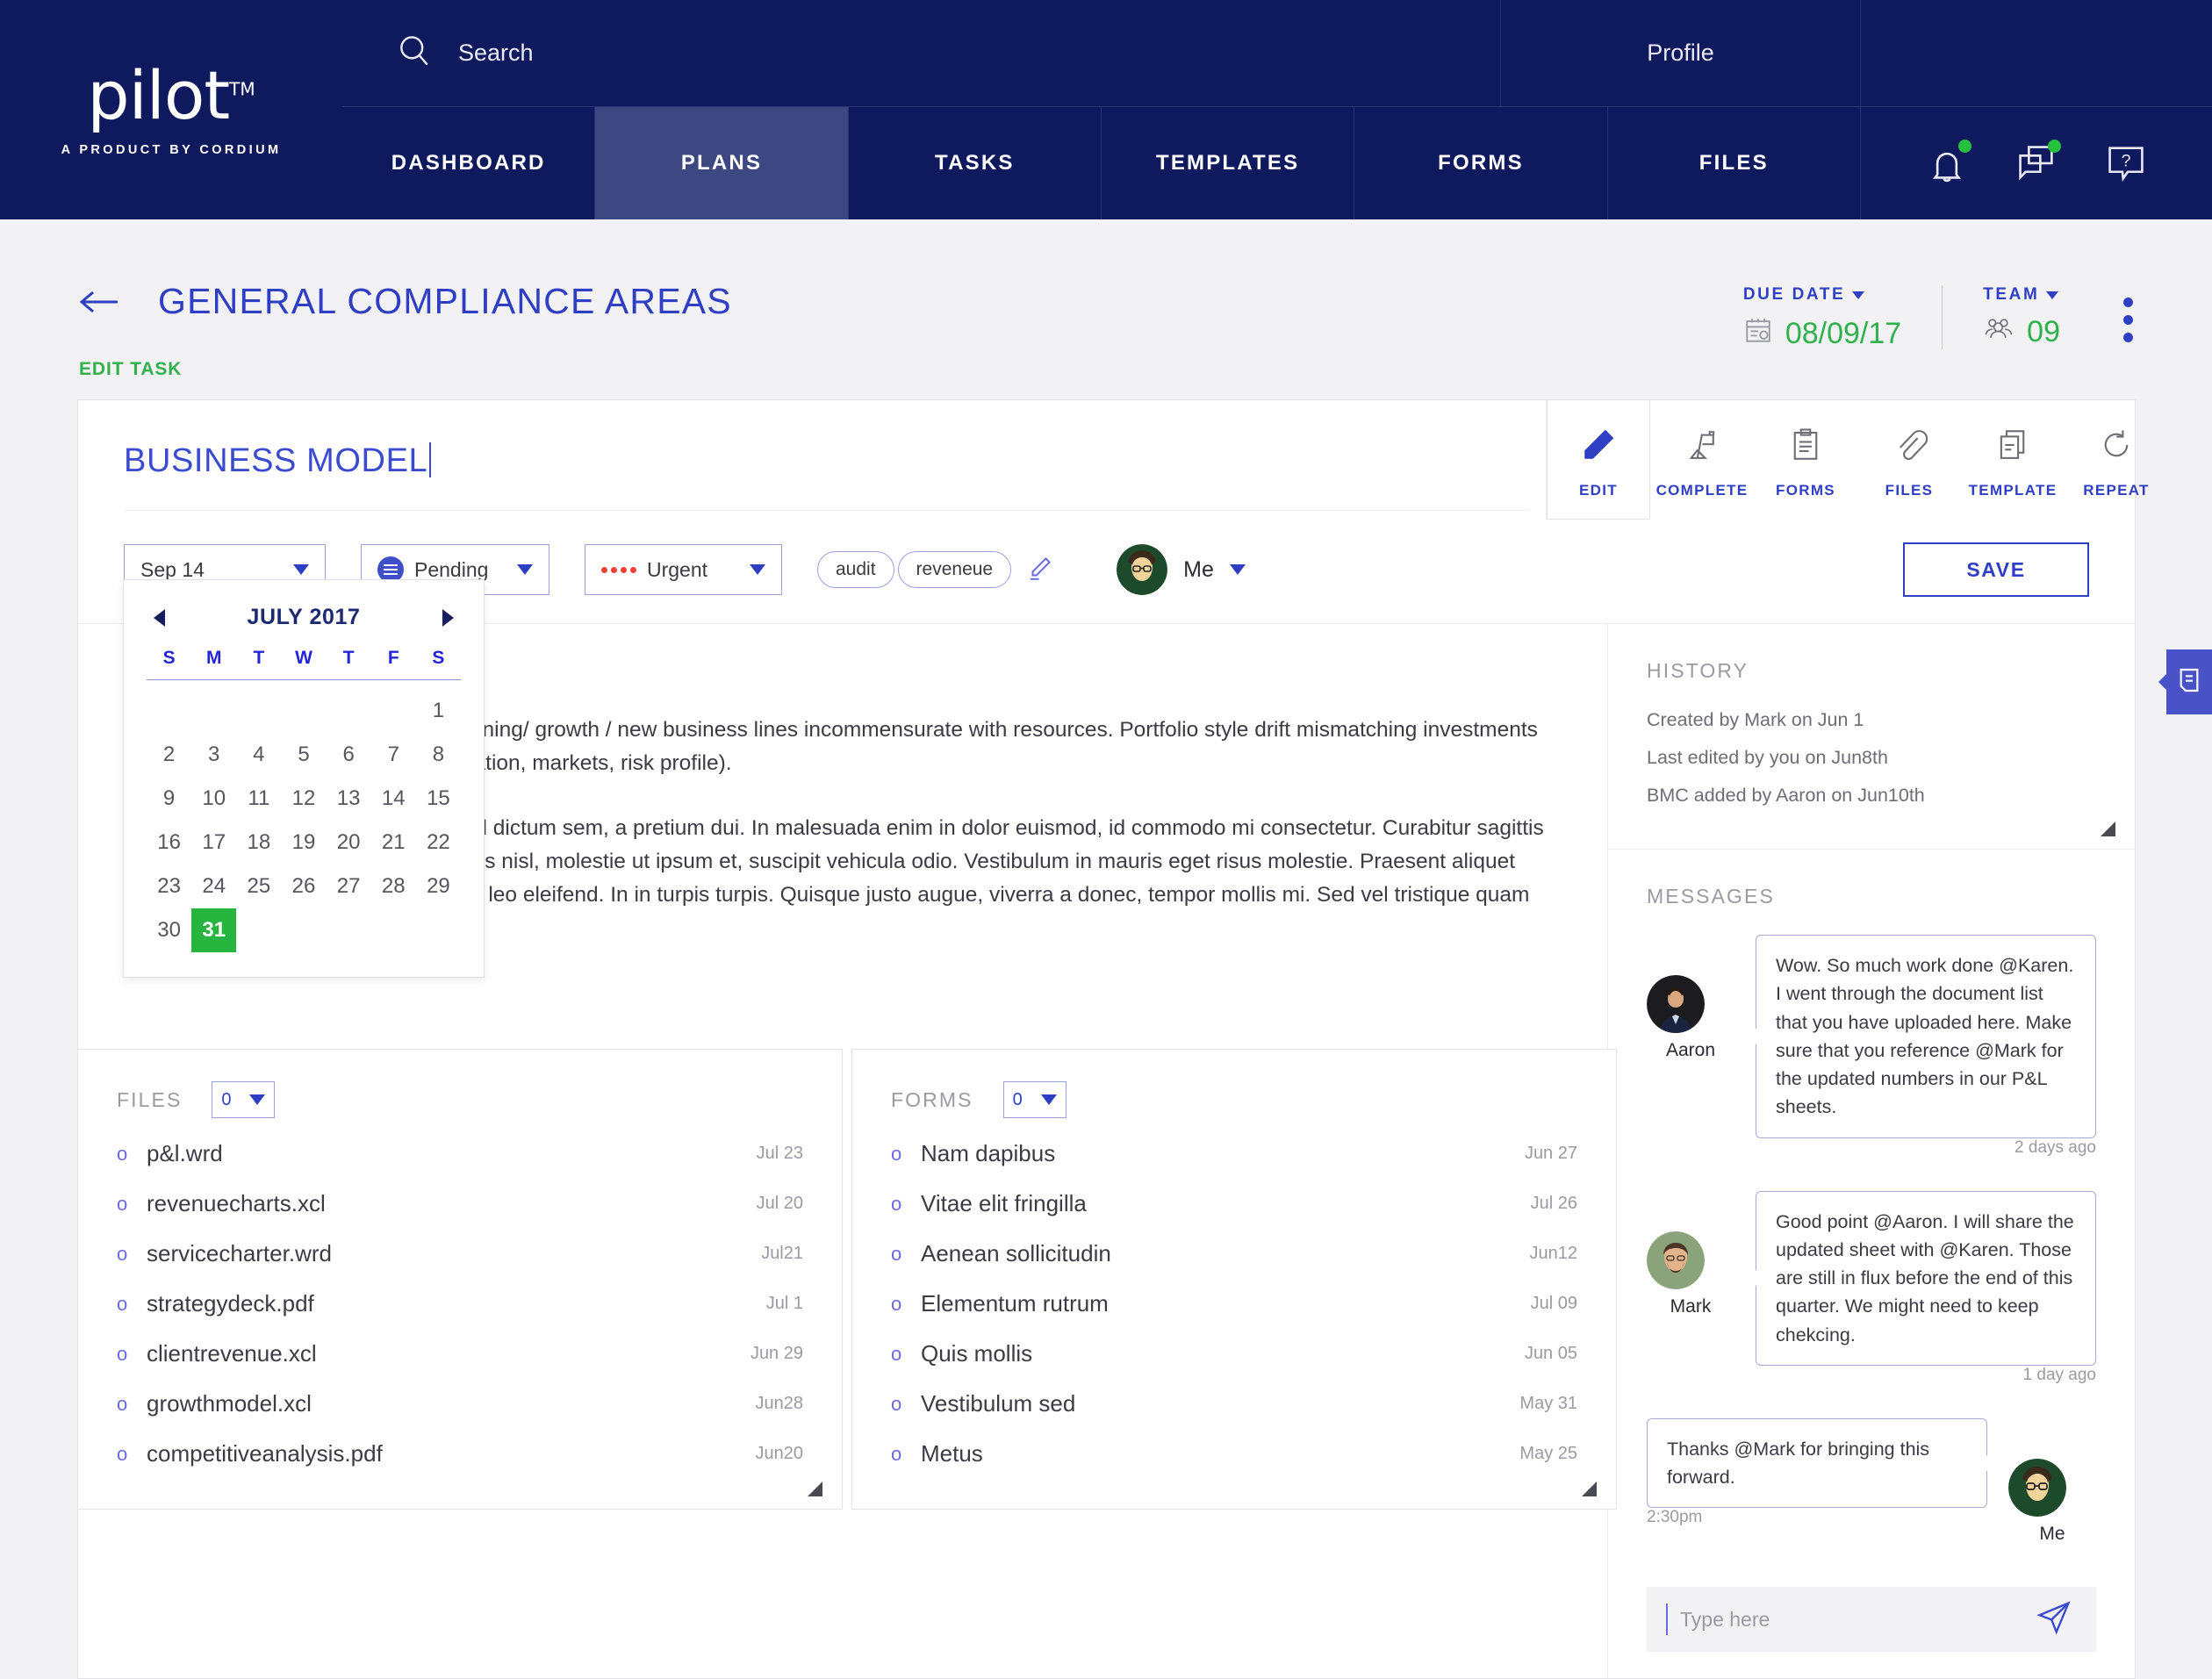 The height and width of the screenshot is (1679, 2212). Describe the element at coordinates (349, 843) in the screenshot. I see `calendar-day: 20` at that location.